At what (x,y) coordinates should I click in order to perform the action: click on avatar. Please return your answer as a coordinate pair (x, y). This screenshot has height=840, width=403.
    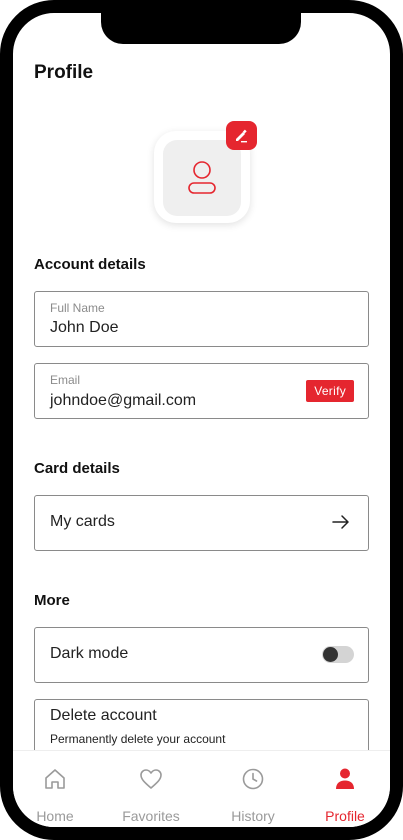
    Looking at the image, I should click on (202, 178).